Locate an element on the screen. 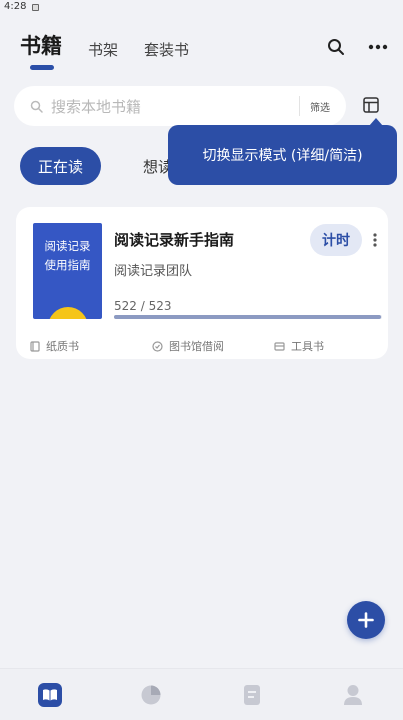 Image resolution: width=403 pixels, height=720 pixels. book-cover: 阅读记录 使用指南 is located at coordinates (67, 271).